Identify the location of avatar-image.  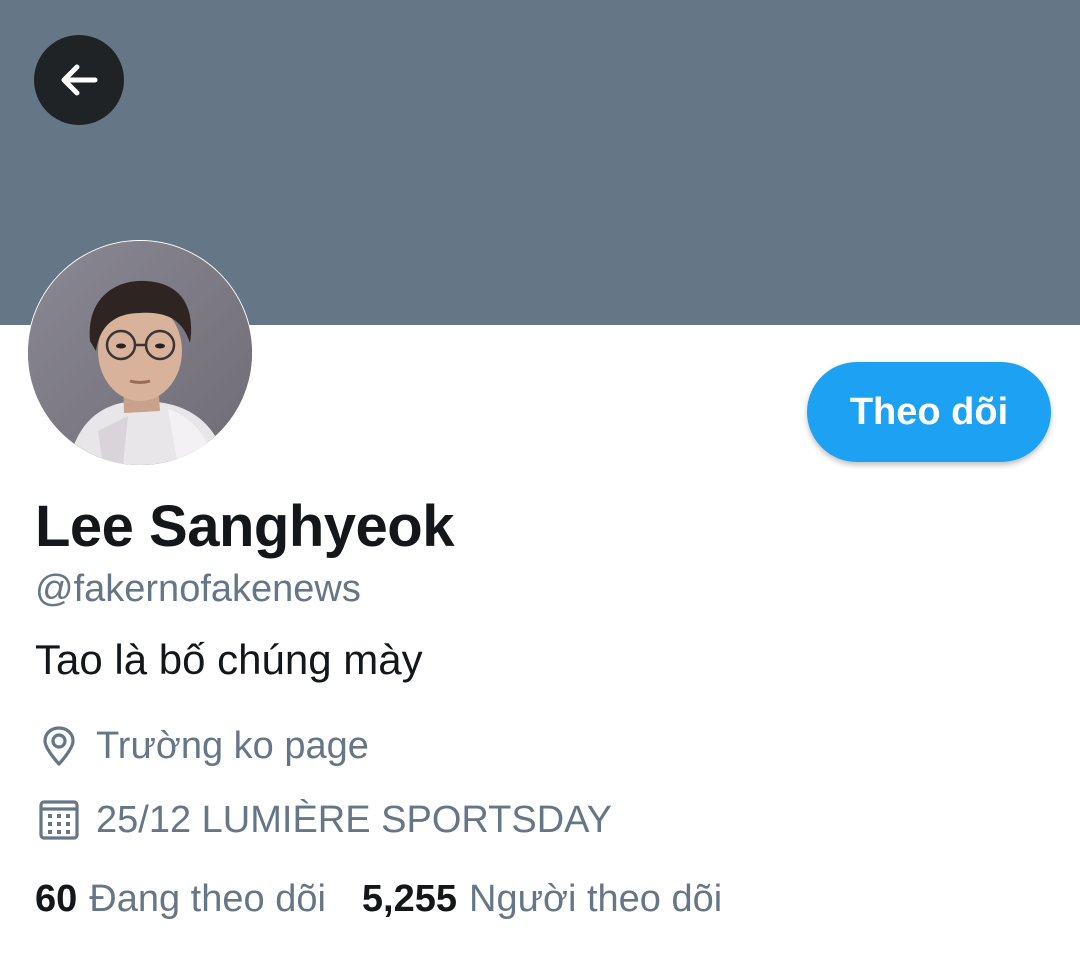
(140, 353).